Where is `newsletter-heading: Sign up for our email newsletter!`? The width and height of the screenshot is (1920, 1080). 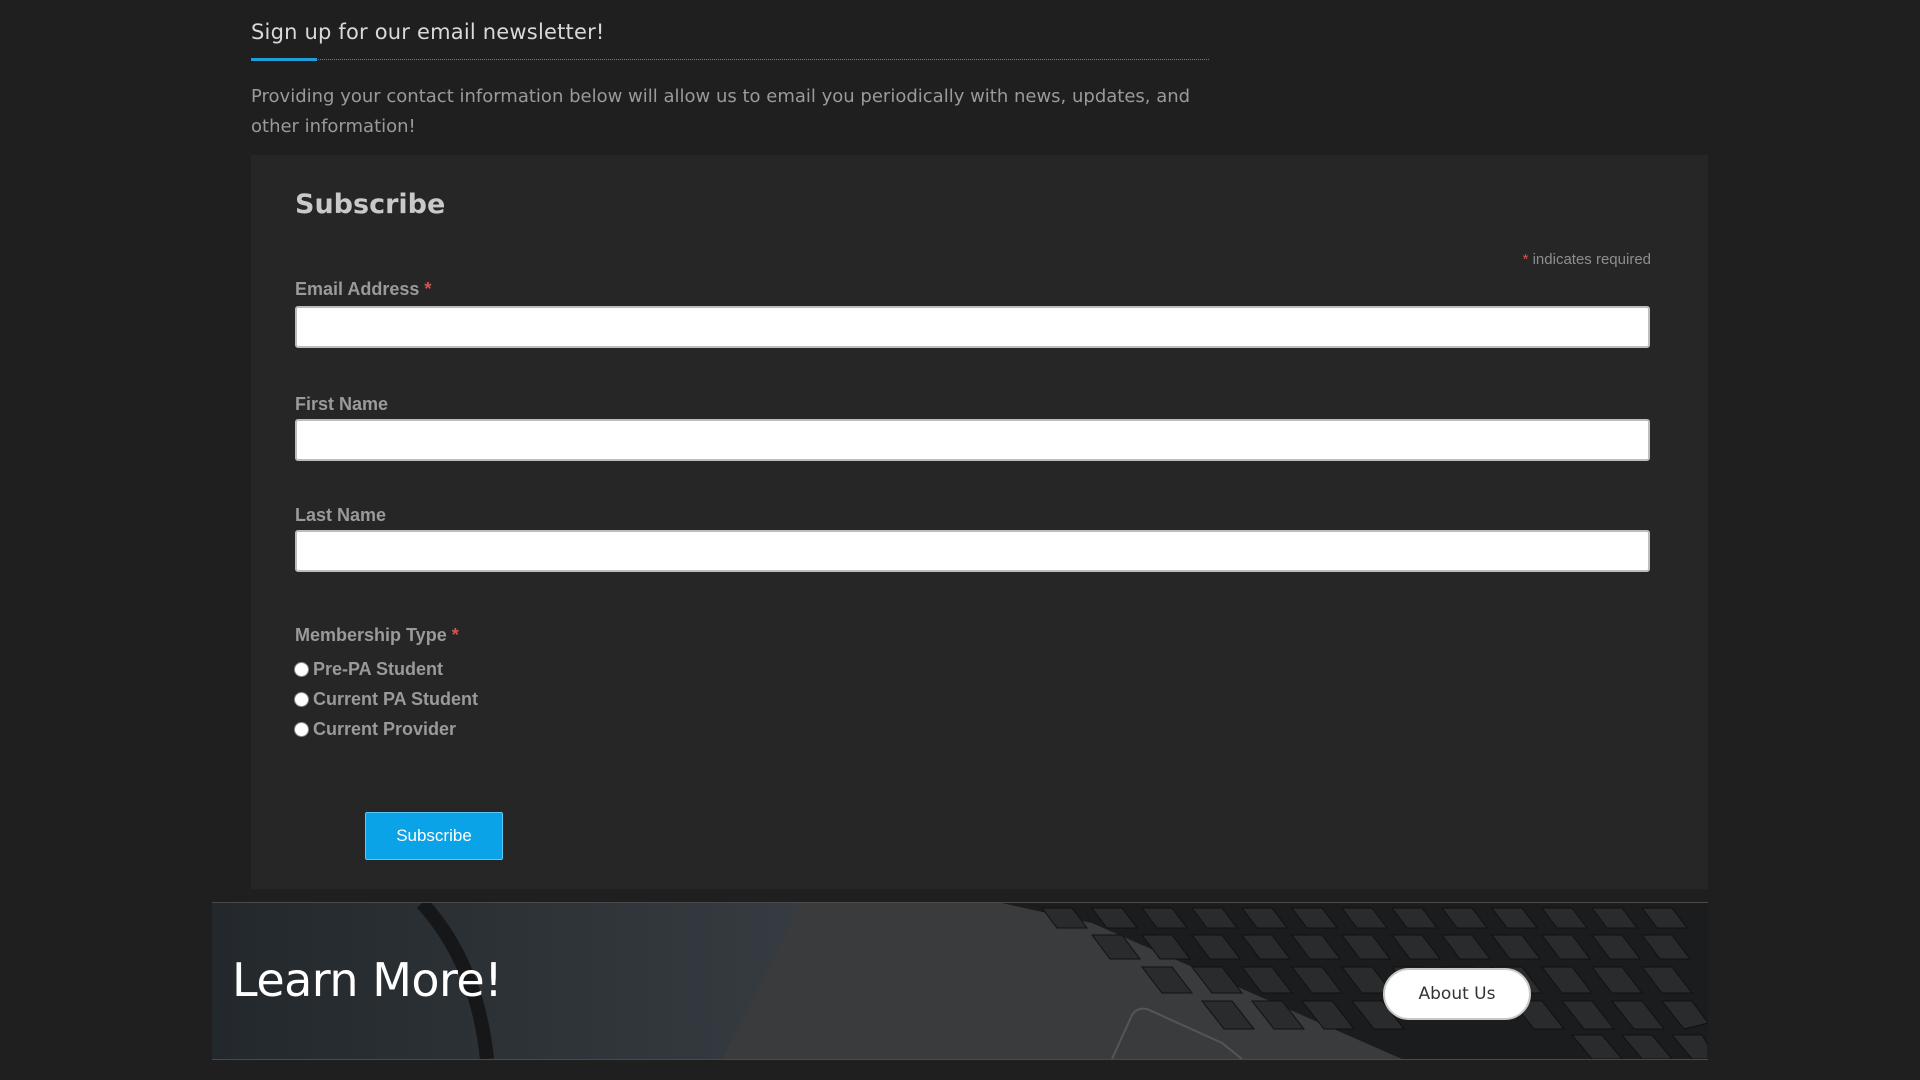
newsletter-heading: Sign up for our email newsletter! is located at coordinates (428, 32).